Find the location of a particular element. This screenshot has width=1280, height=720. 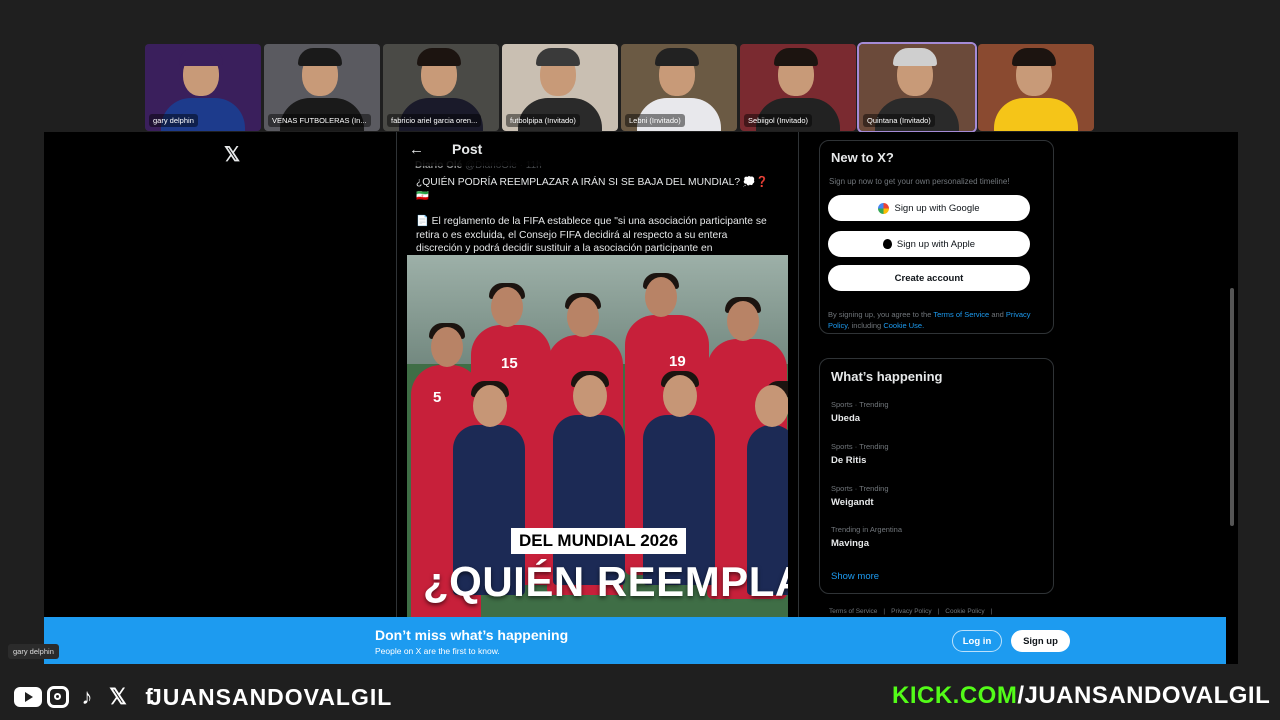

kick-channel: KICK.COM/JUANSANDOVALGIL is located at coordinates (1081, 696).